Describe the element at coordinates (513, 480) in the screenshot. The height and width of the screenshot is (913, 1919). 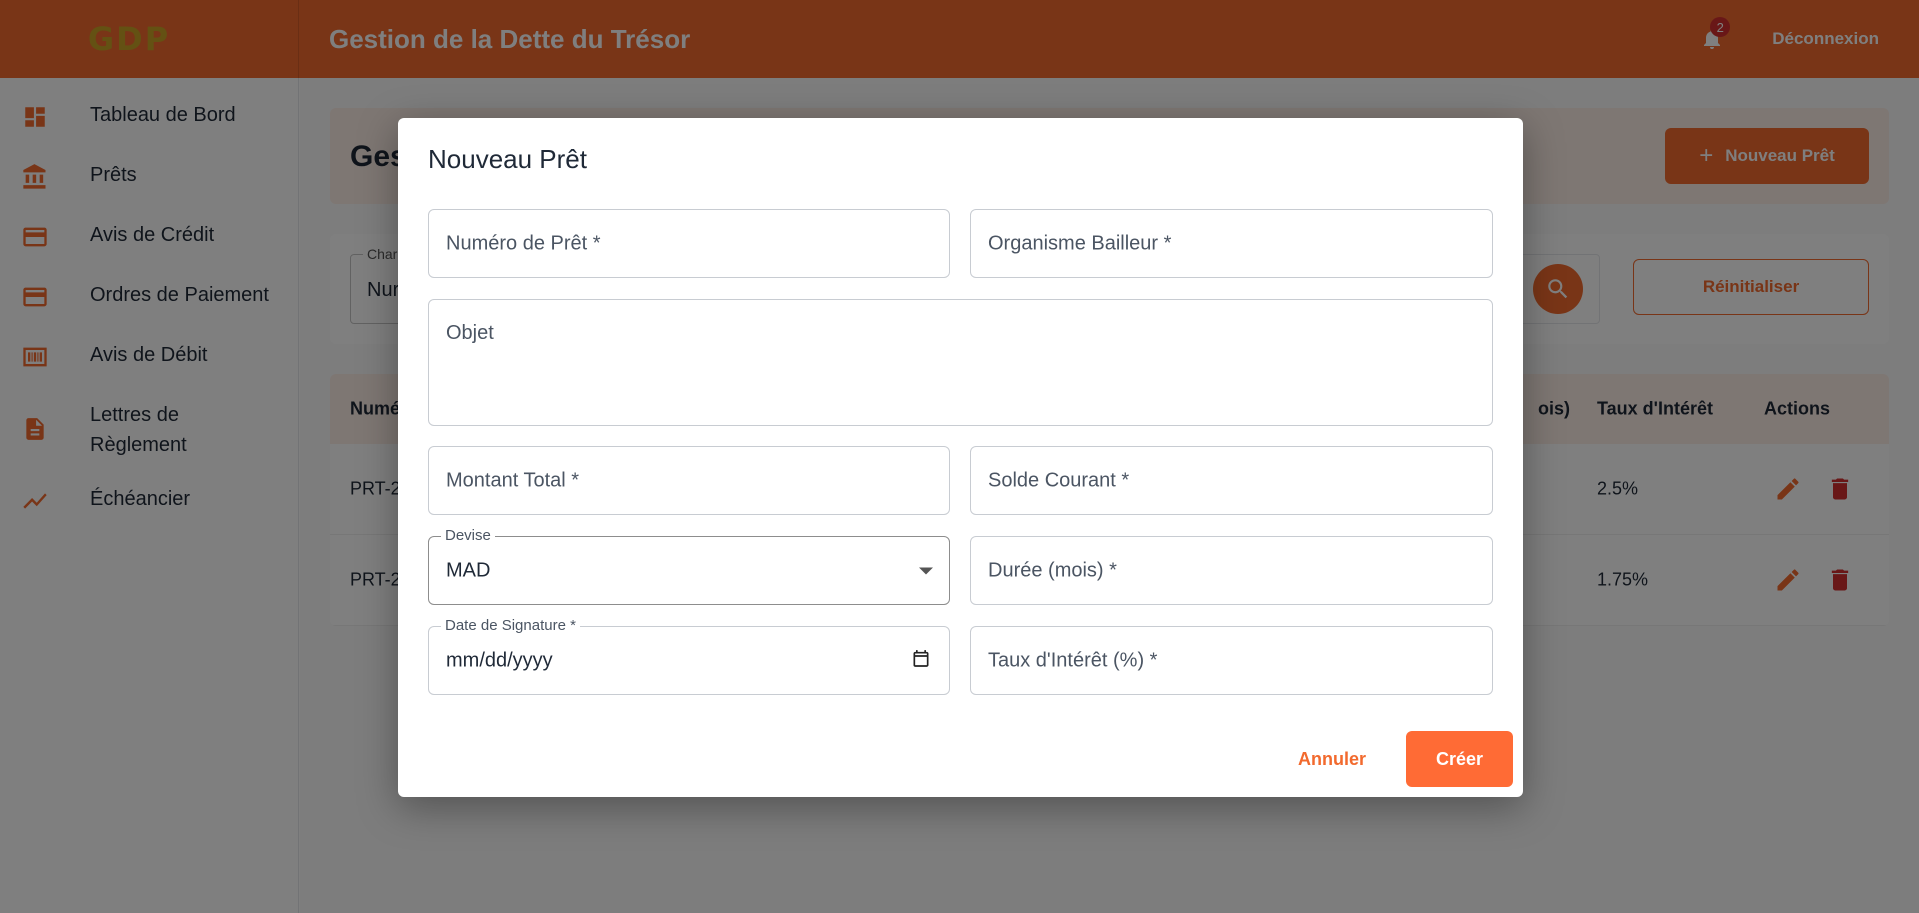
I see `total-amount-placeholder: Montant Total *` at that location.